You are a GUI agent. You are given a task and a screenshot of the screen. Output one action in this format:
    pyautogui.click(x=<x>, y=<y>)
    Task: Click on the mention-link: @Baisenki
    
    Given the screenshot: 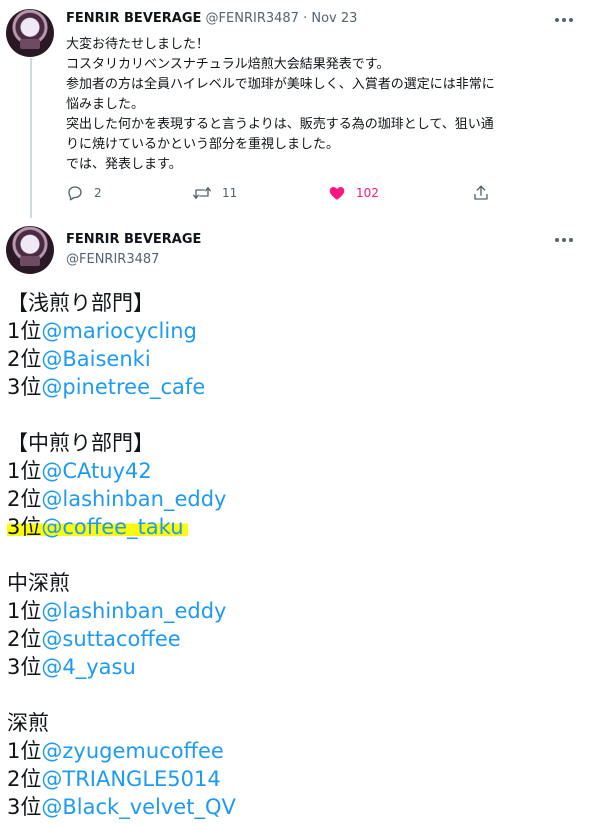 What is the action you would take?
    pyautogui.click(x=95, y=359)
    